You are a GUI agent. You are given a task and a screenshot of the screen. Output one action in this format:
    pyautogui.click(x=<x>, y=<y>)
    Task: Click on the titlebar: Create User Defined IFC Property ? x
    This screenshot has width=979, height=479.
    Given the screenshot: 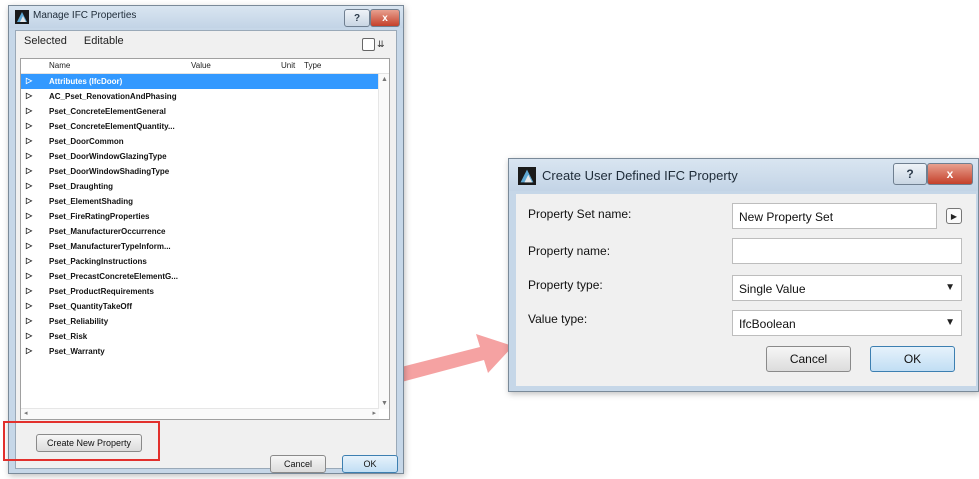 What is the action you would take?
    pyautogui.click(x=743, y=175)
    